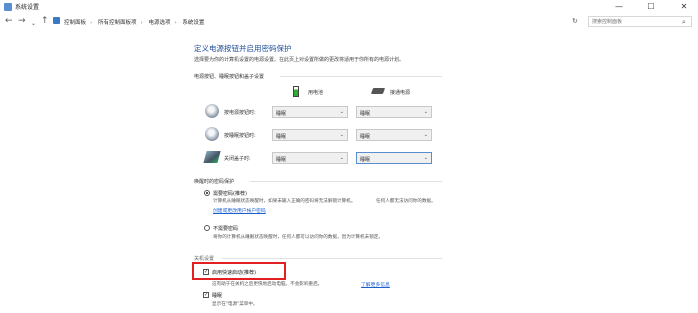 This screenshot has height=313, width=698. Describe the element at coordinates (394, 158) in the screenshot. I see `lid-plugged-select: 睡眠 ⌄` at that location.